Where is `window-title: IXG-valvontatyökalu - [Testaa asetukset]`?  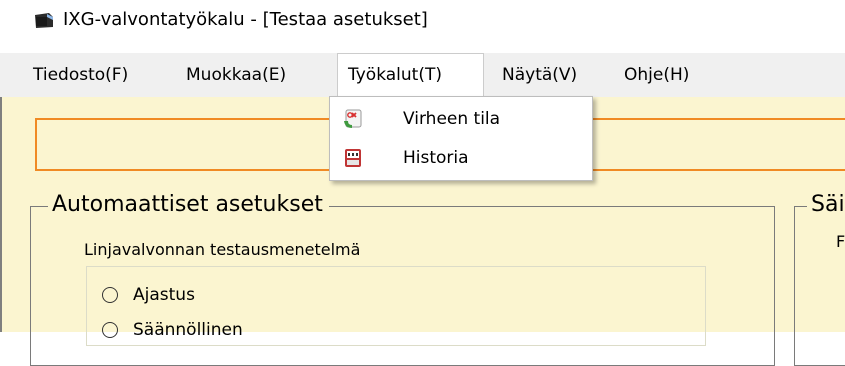 window-title: IXG-valvontatyökalu - [Testaa asetukset] is located at coordinates (245, 19).